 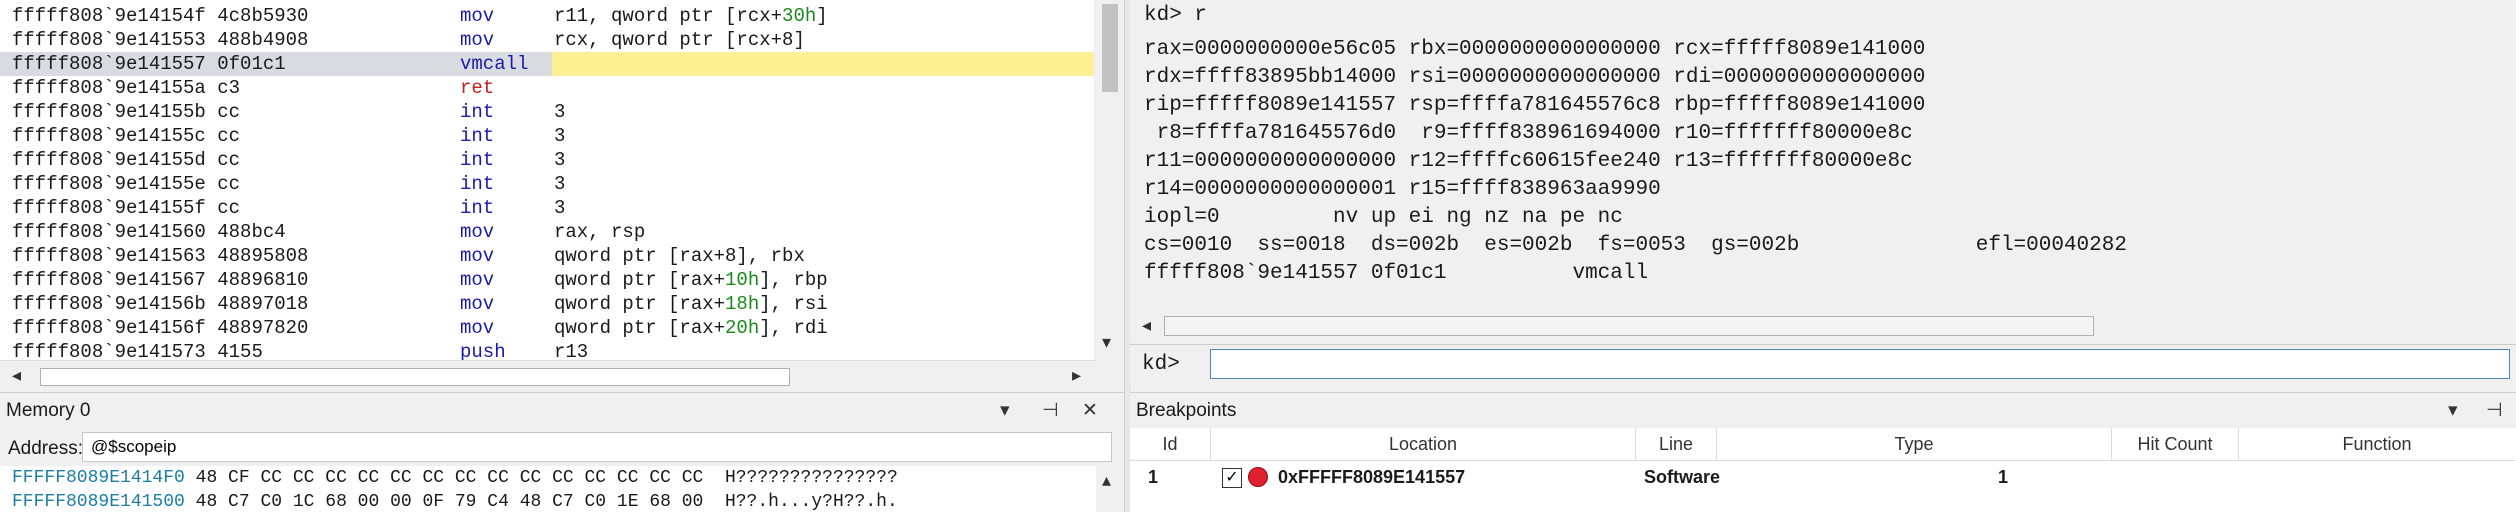 What do you see at coordinates (1106, 481) in the screenshot?
I see `scroll-up-icon: ▴` at bounding box center [1106, 481].